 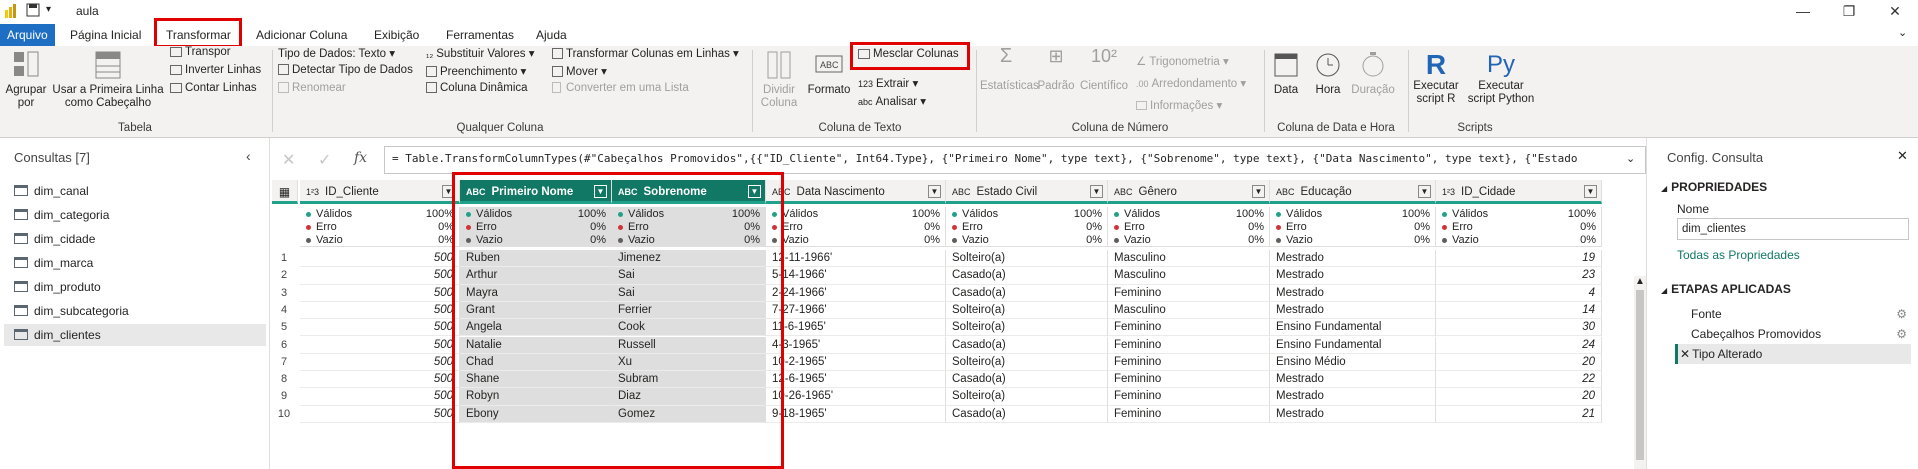 I want to click on query-item-dim-subcategoria: dim_subcategoria, so click(x=135, y=311).